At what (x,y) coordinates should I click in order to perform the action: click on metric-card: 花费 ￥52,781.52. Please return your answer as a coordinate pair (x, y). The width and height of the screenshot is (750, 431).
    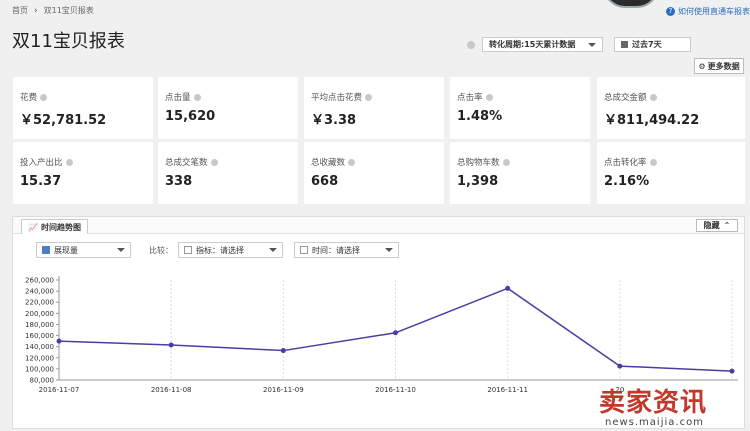
    Looking at the image, I should click on (83, 108).